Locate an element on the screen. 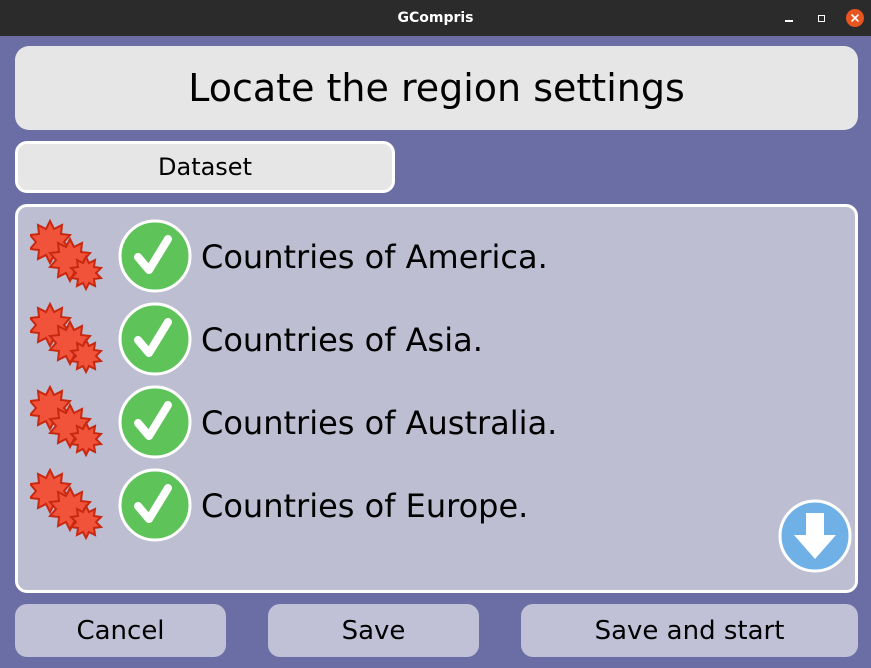 The image size is (871, 668). list-item-europe: Countries of Europe. is located at coordinates (430, 506).